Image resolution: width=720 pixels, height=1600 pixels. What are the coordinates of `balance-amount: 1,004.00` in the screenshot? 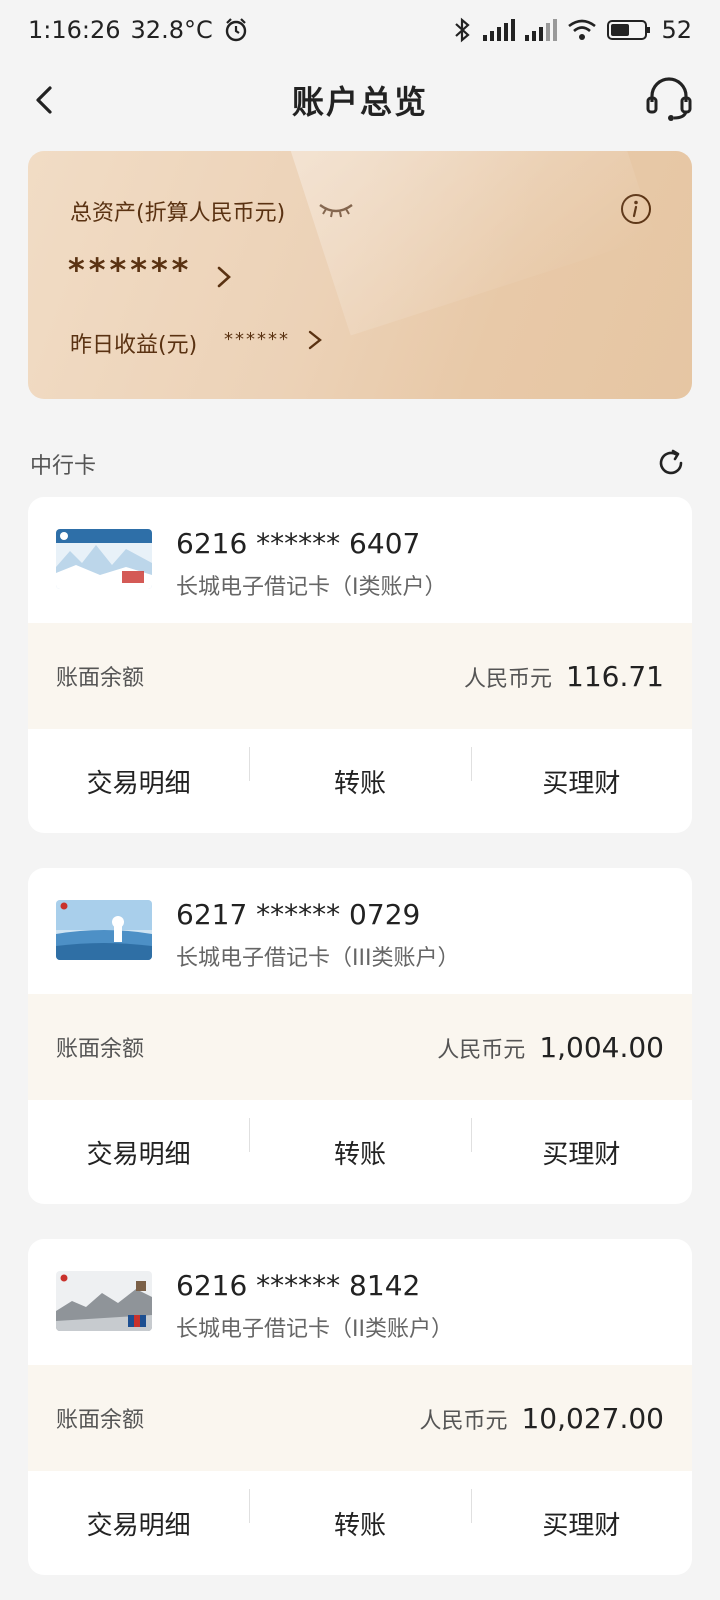 It's located at (601, 1047).